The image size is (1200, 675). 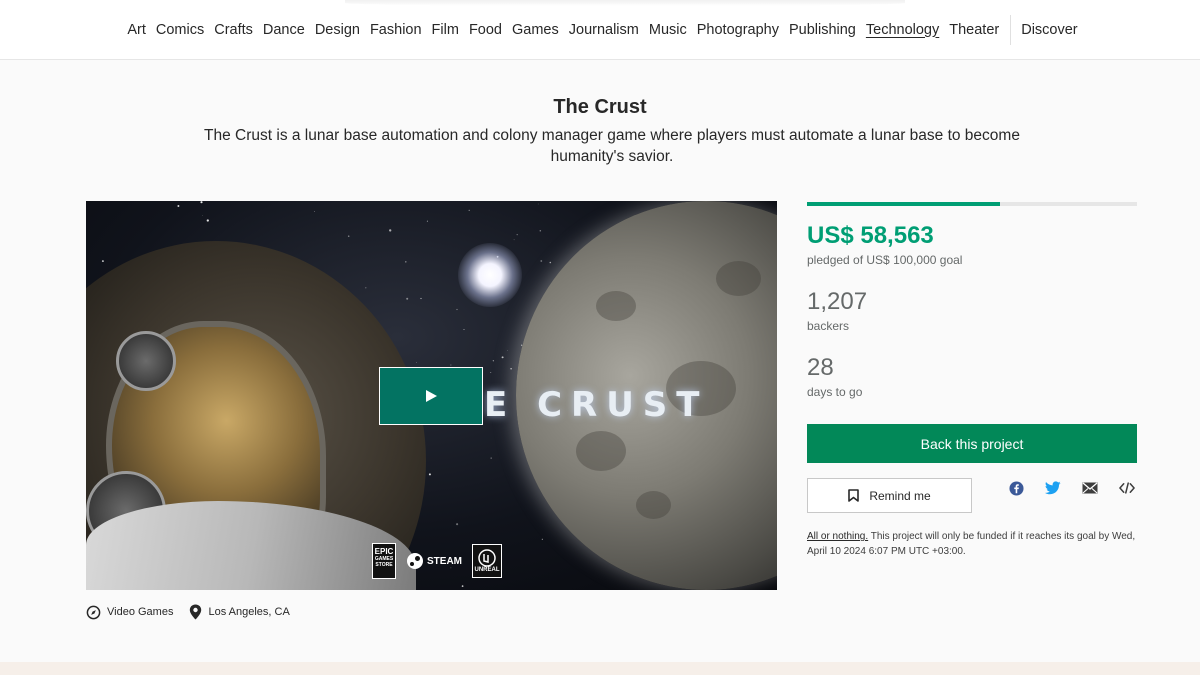 I want to click on play-icon, so click(x=431, y=396).